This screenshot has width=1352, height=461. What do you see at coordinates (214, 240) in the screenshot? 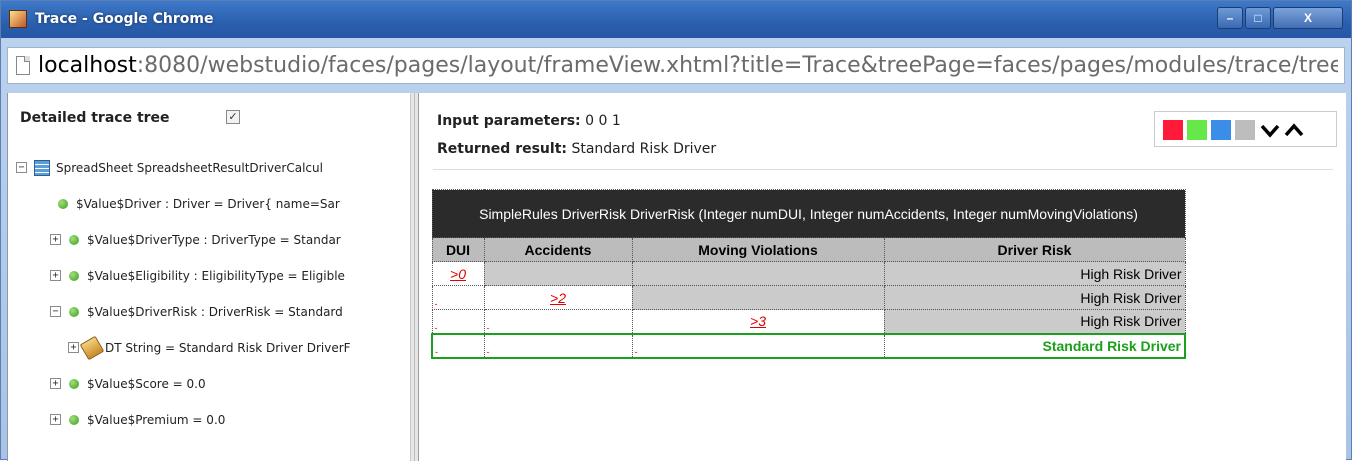
I see `tree-node-label: $Value$DriverType : DriverType = Standar` at bounding box center [214, 240].